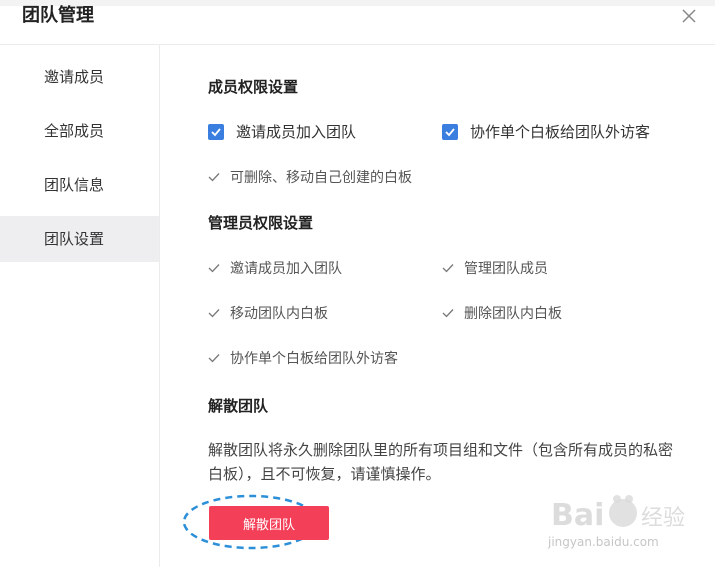 This screenshot has width=715, height=567. I want to click on checkbox-invite-members: 邀请成员加入团队, so click(282, 131).